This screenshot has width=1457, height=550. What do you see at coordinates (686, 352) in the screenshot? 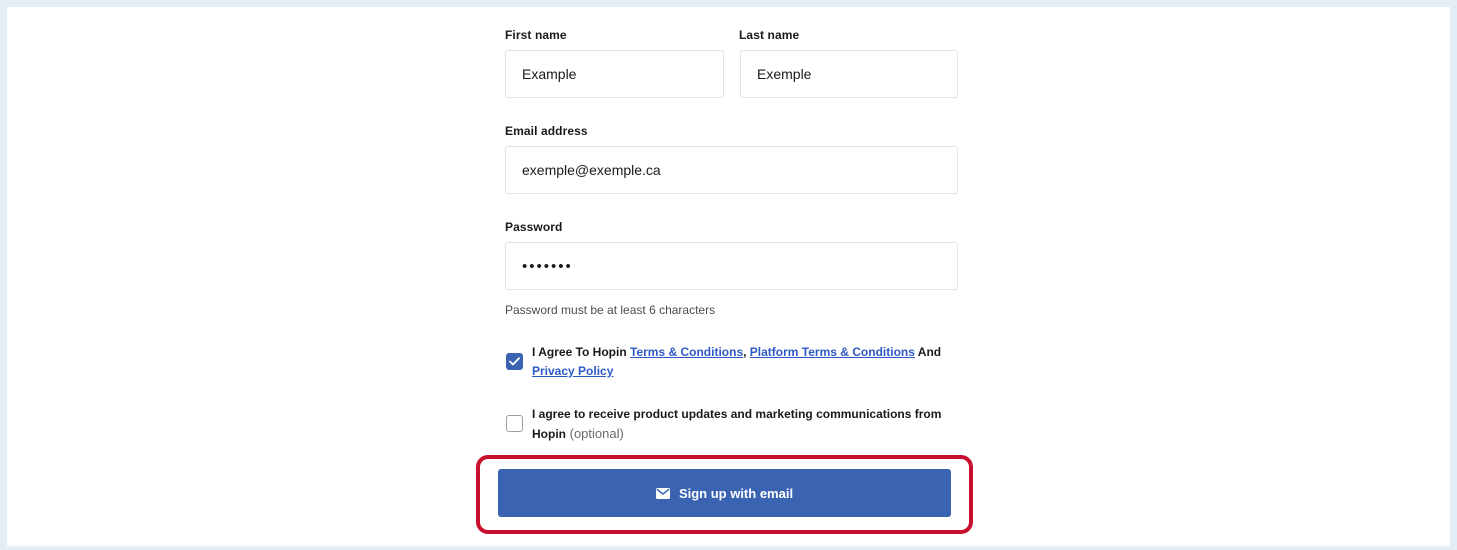
I see `terms-link: Terms & Conditions` at bounding box center [686, 352].